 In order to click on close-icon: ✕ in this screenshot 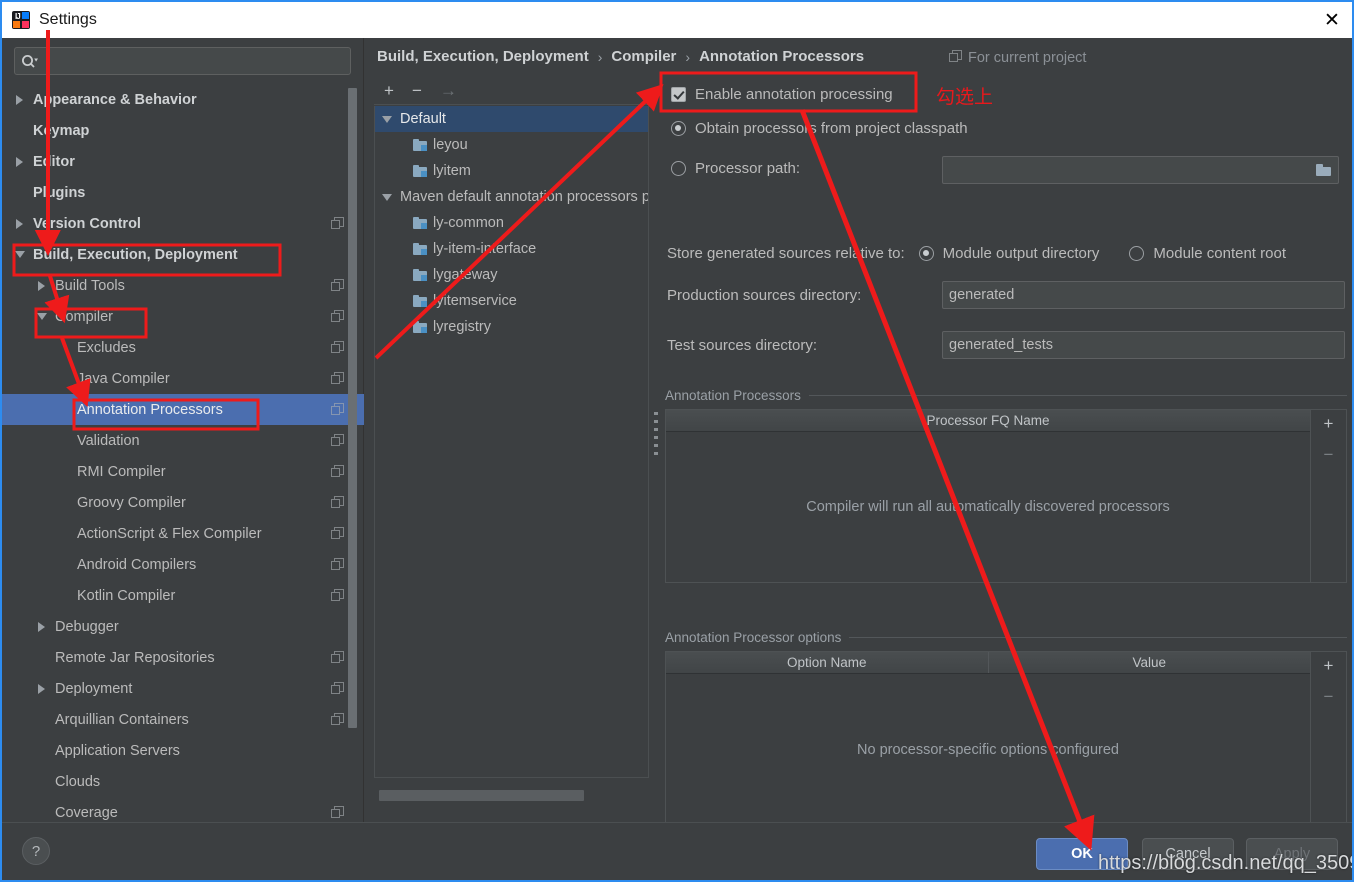, I will do `click(1330, 20)`.